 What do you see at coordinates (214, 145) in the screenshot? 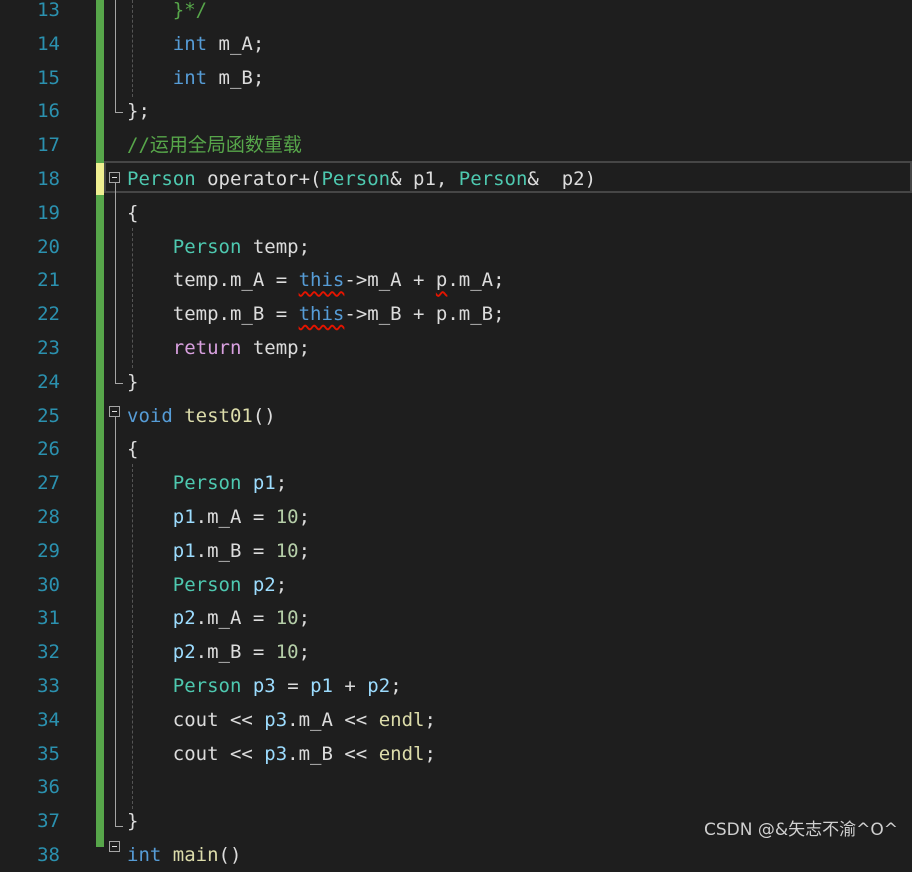
I see `code-line: //运用全局函数重载` at bounding box center [214, 145].